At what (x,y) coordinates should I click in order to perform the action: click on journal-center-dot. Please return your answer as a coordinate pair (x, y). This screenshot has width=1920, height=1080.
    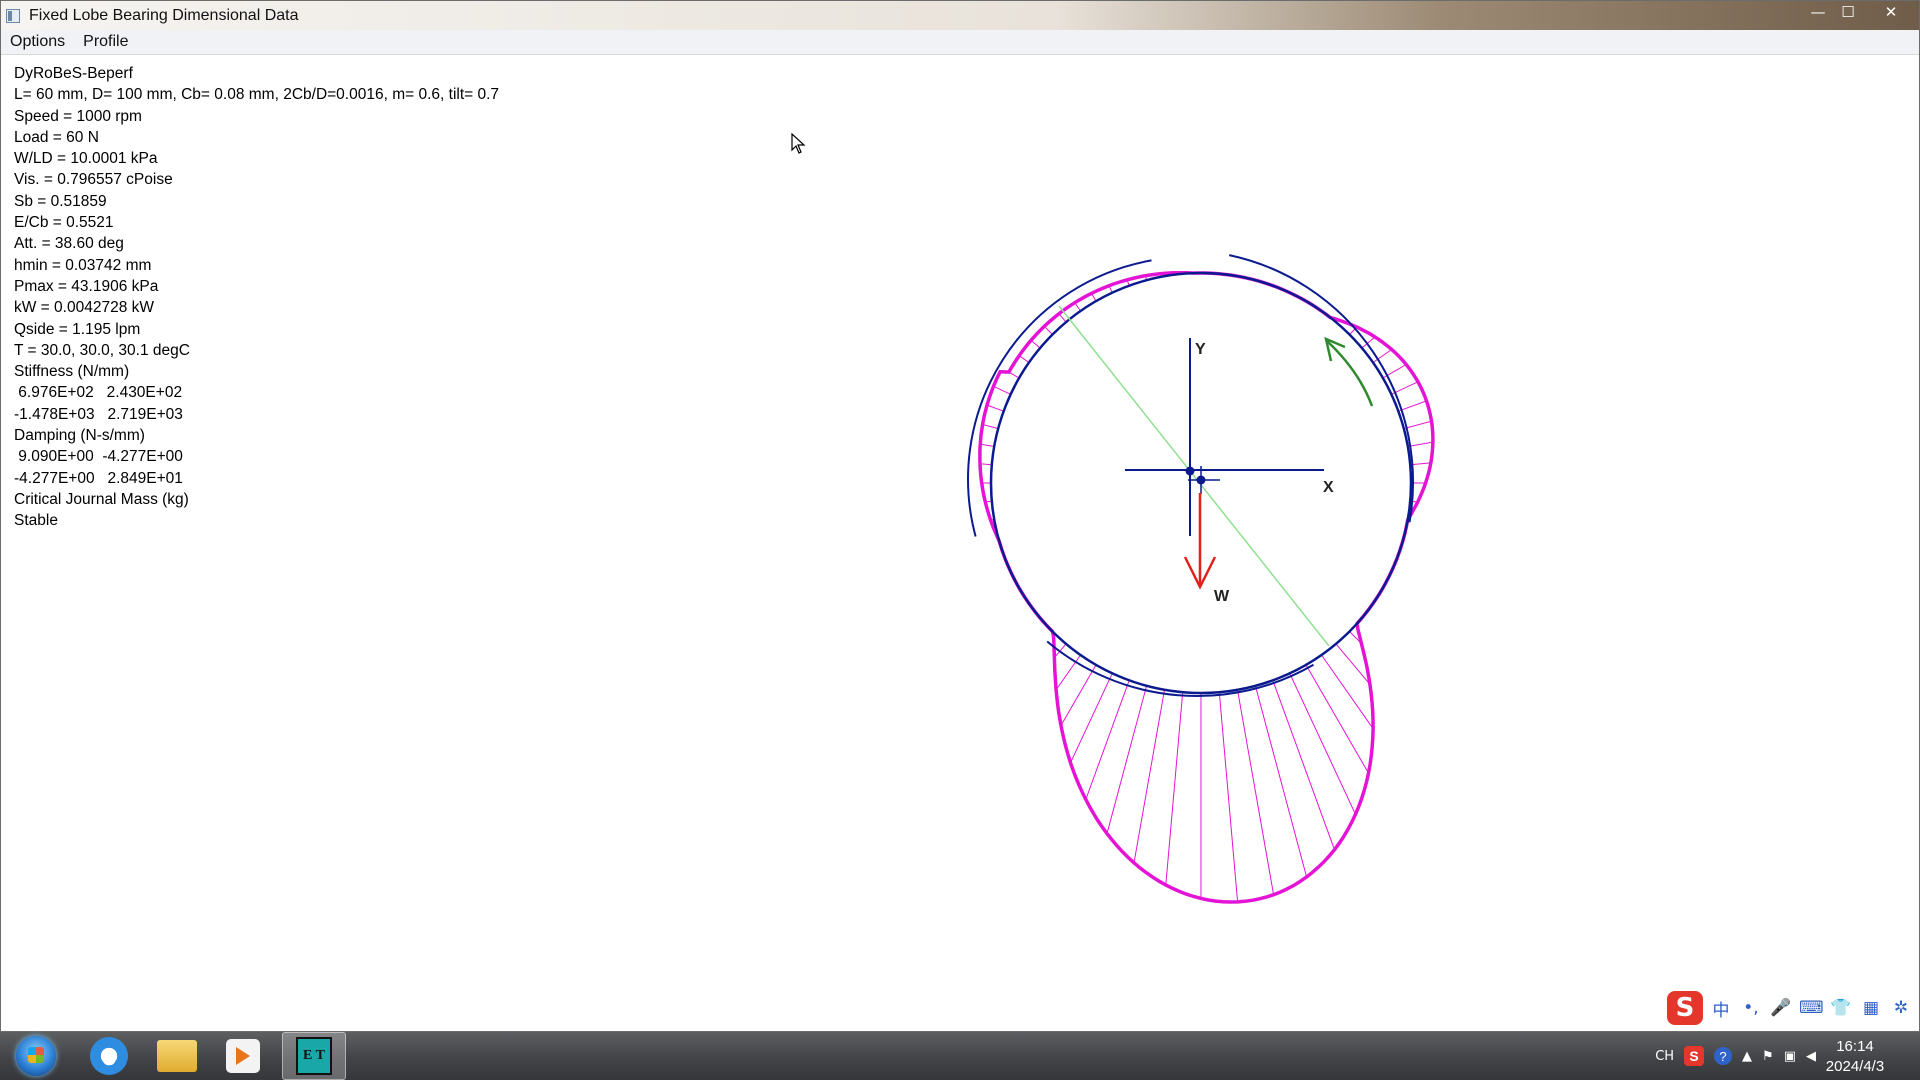
    Looking at the image, I should click on (1201, 480).